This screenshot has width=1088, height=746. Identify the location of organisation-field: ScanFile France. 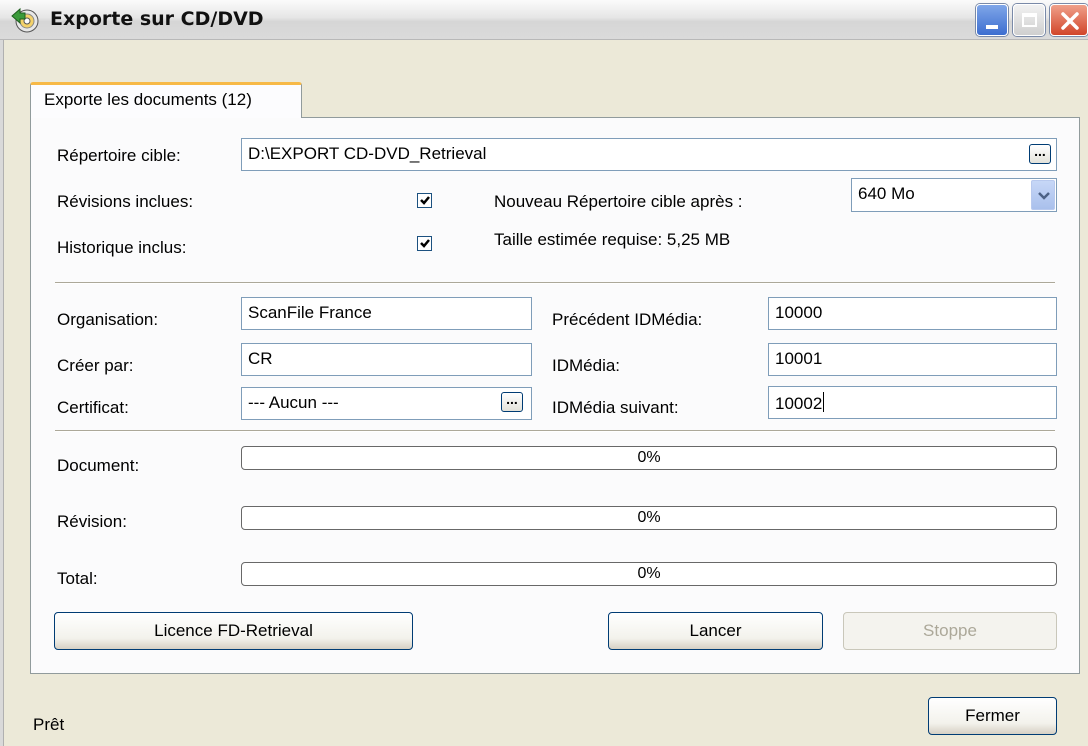
(386, 313).